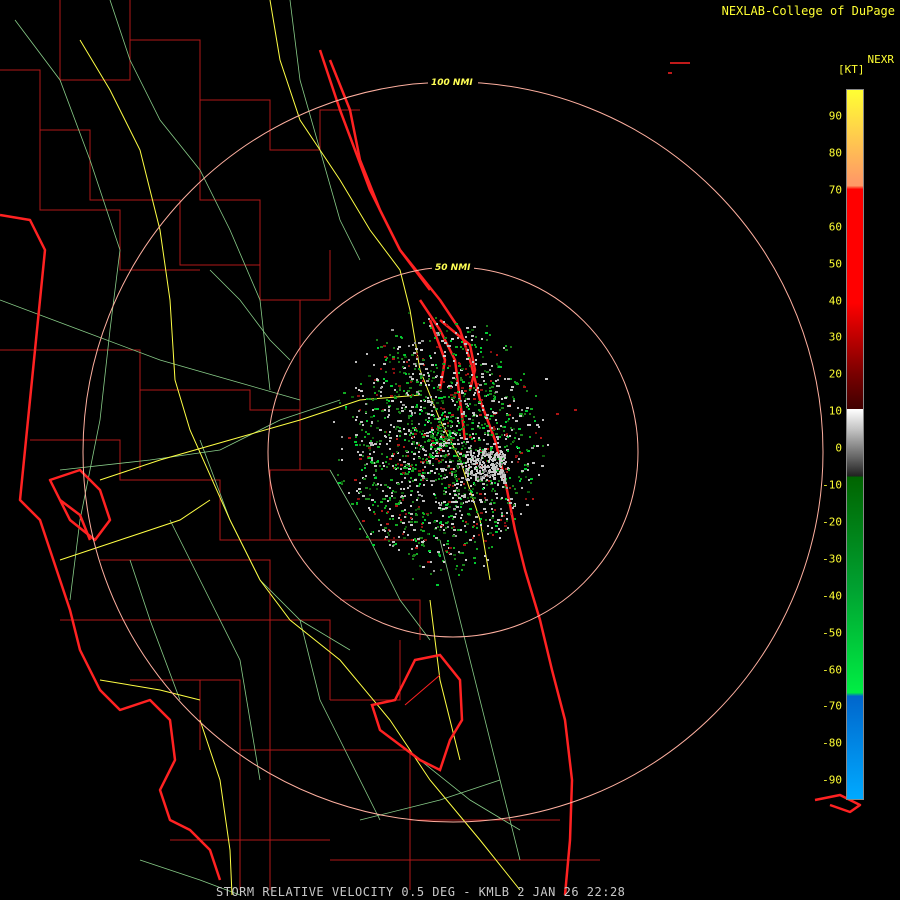  I want to click on legend-tick-label: -60, so click(832, 669).